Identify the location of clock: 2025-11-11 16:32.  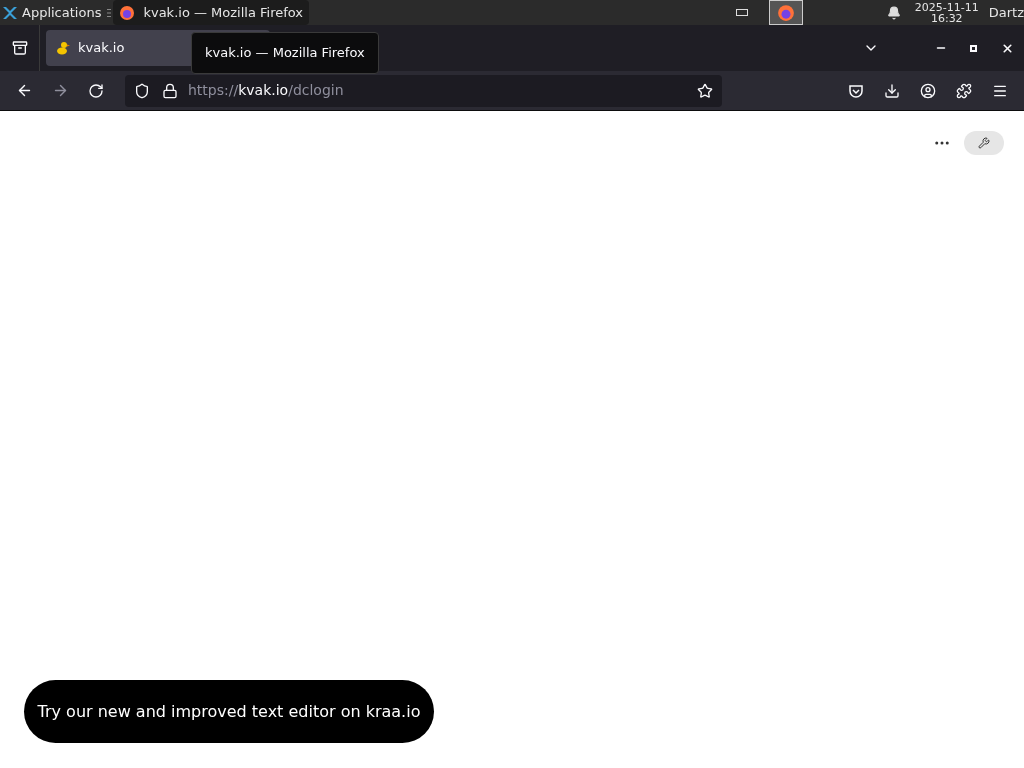
(946, 12).